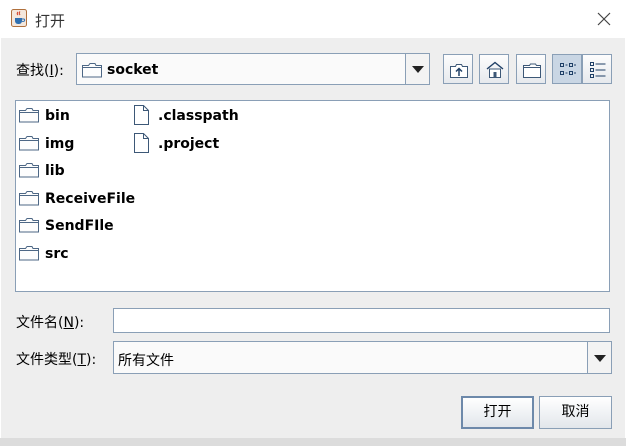 The image size is (626, 446). Describe the element at coordinates (361, 320) in the screenshot. I see `file-name-field` at that location.